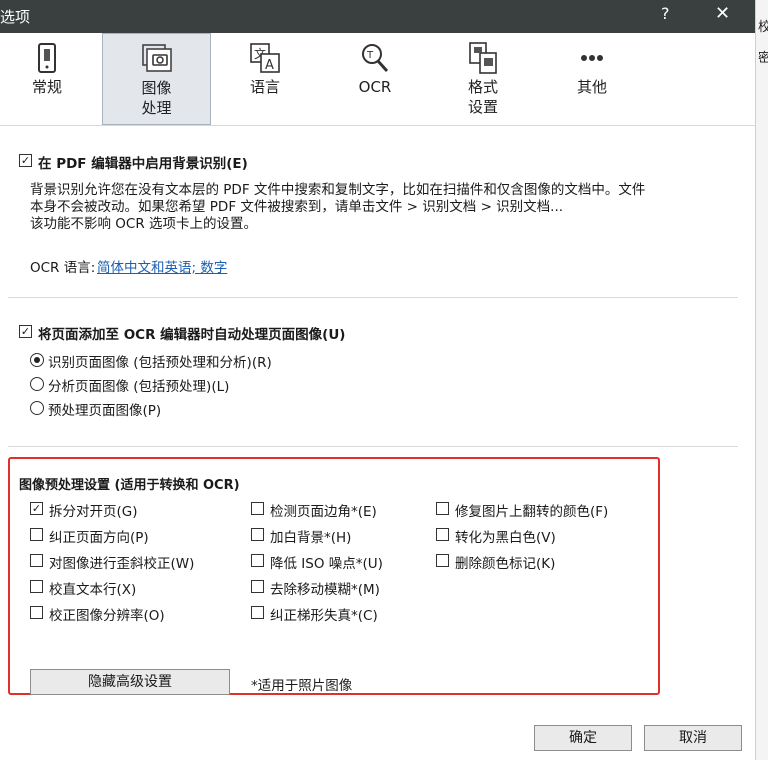 This screenshot has width=768, height=760. Describe the element at coordinates (505, 564) in the screenshot. I see `checkbox-label: 删除颜色标记(K)` at that location.